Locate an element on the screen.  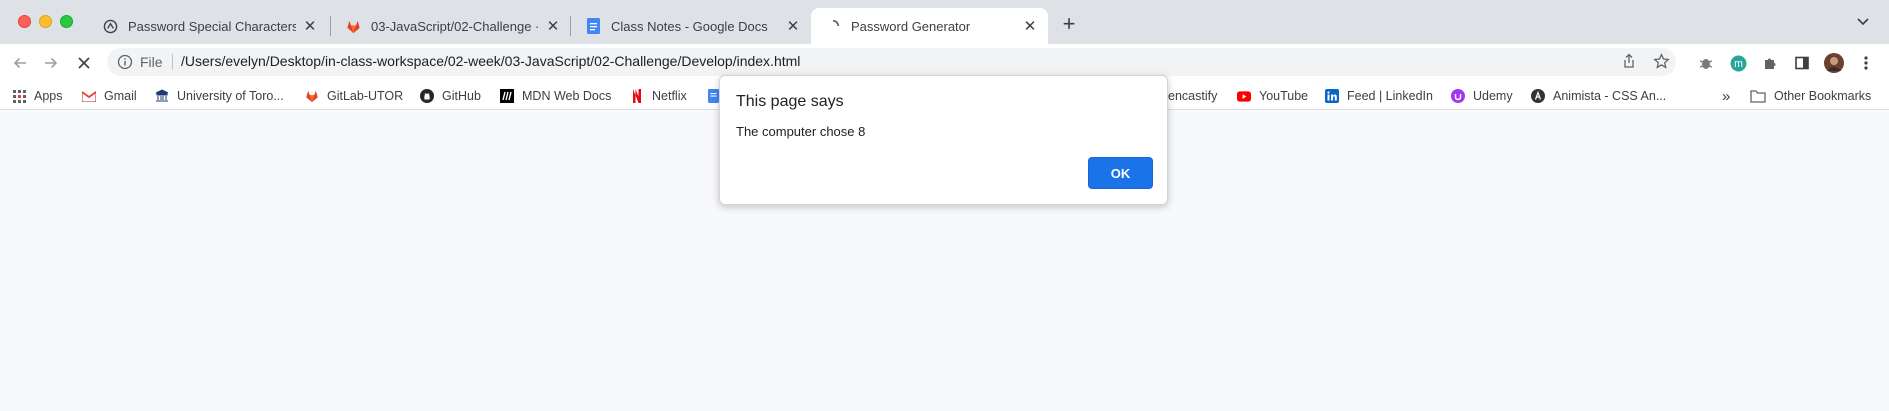
other-bookmarks-label: Other Bookmarks is located at coordinates (1823, 96).